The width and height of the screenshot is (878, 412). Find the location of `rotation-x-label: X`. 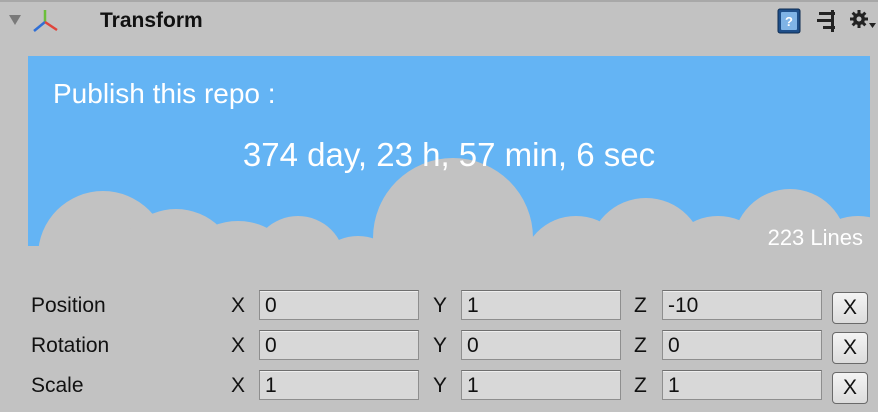

rotation-x-label: X is located at coordinates (238, 345).